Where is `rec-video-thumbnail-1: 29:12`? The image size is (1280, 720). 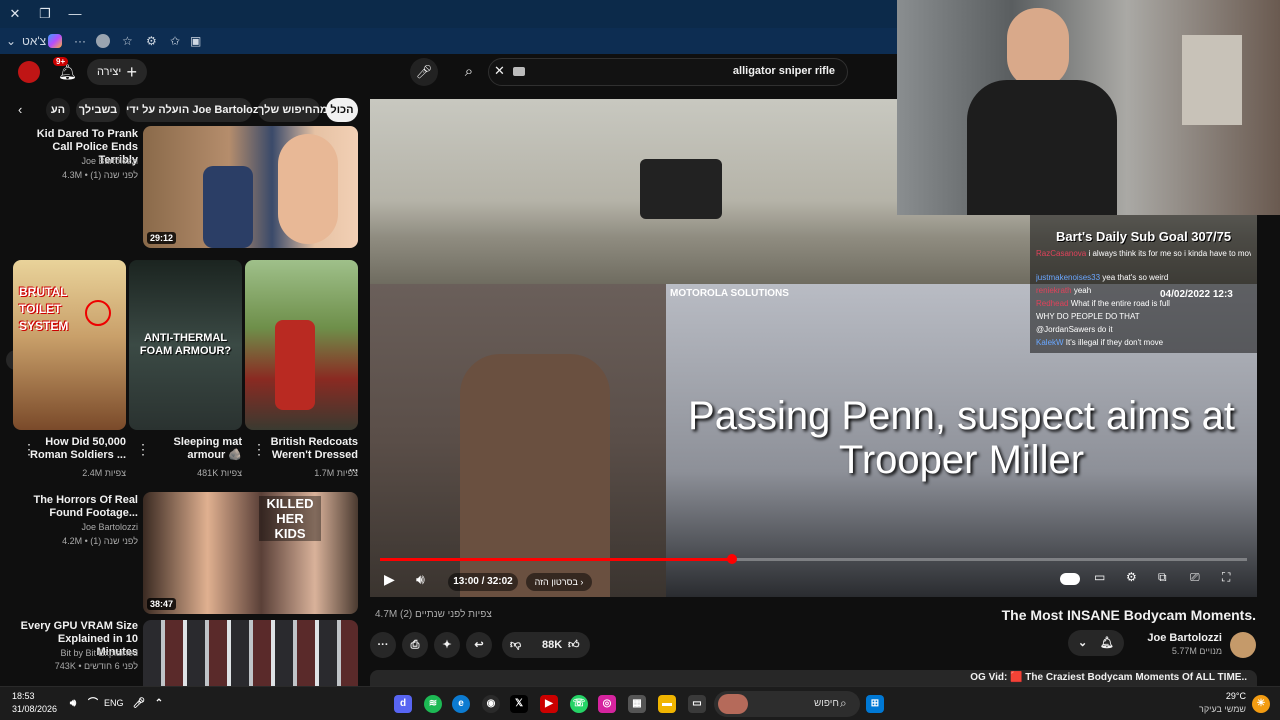 rec-video-thumbnail-1: 29:12 is located at coordinates (250, 187).